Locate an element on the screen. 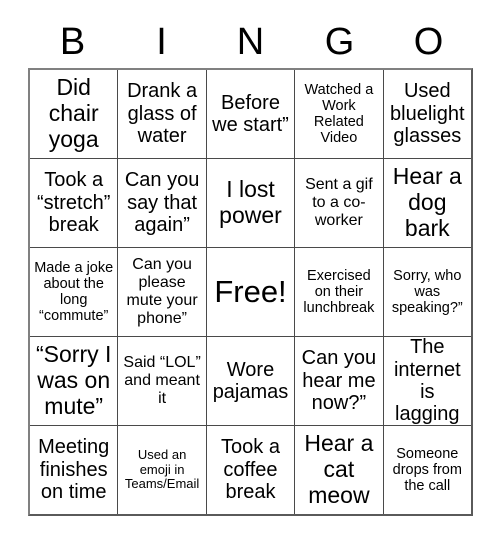 This screenshot has height=544, width=500. bingo-cell: Can you please mute your phone” is located at coordinates (162, 292).